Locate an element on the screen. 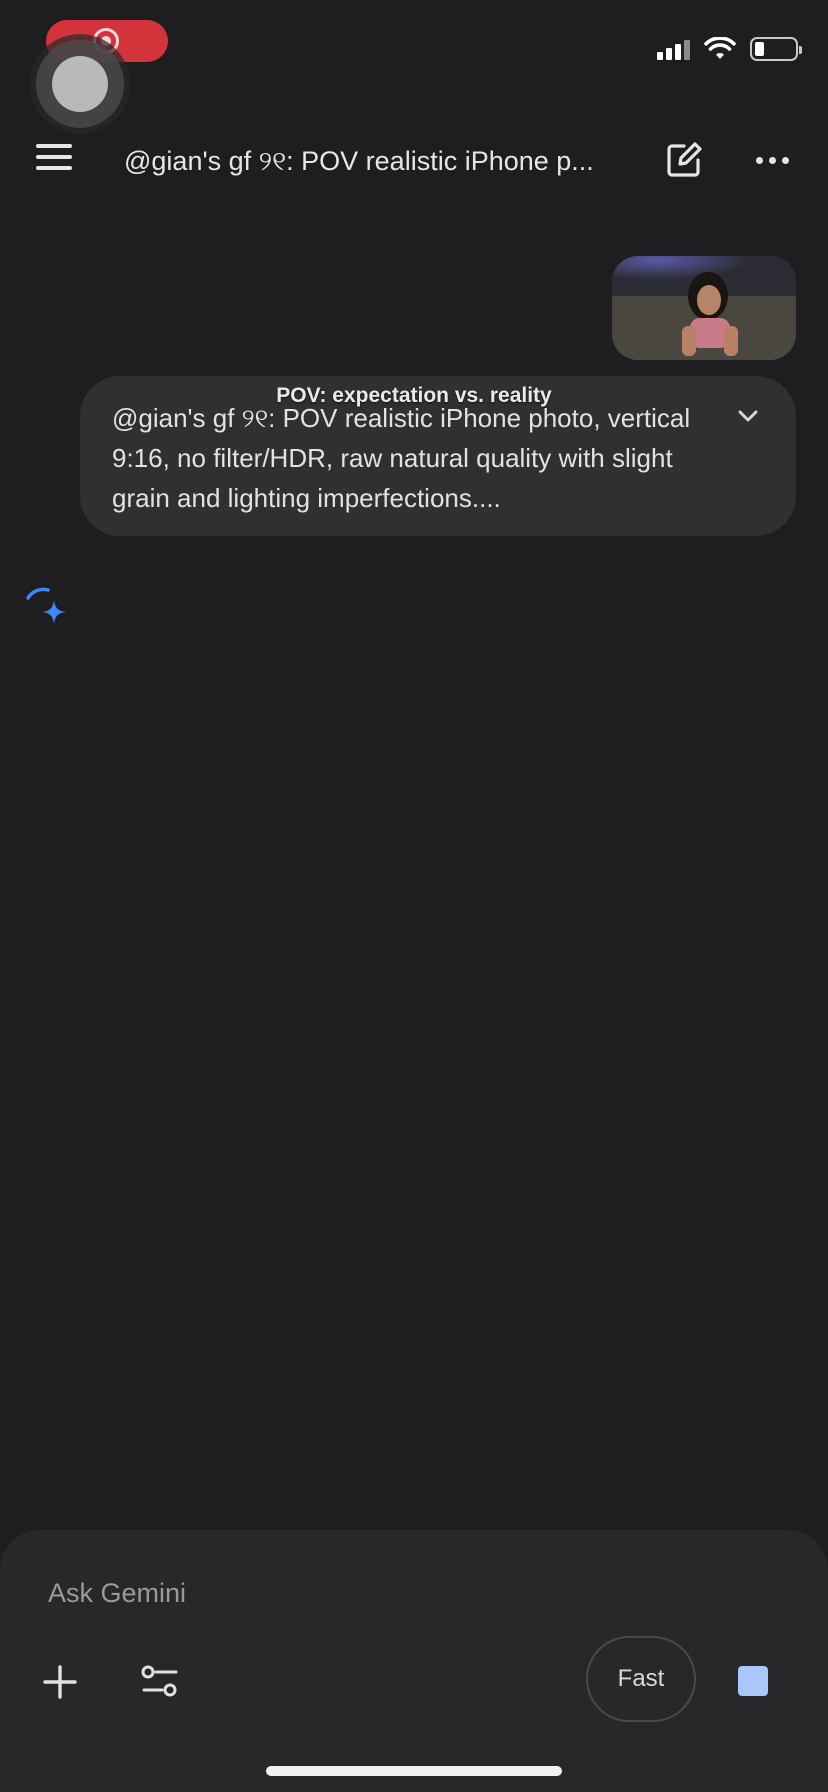  attached-photo-thumbnail is located at coordinates (704, 308).